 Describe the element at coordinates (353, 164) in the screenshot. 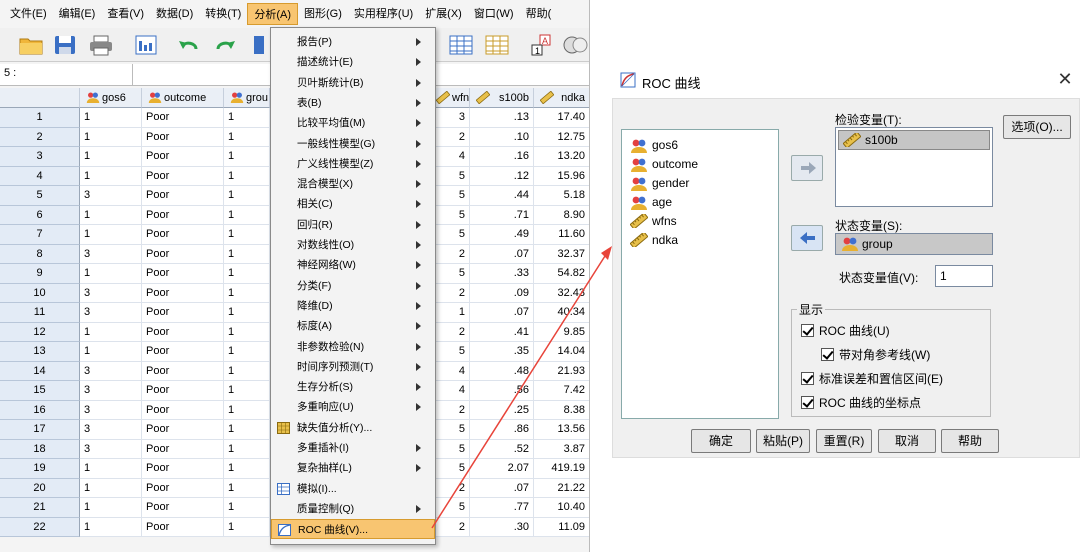

I see `analyze-menu-item: 广义线性模型(Z)` at that location.